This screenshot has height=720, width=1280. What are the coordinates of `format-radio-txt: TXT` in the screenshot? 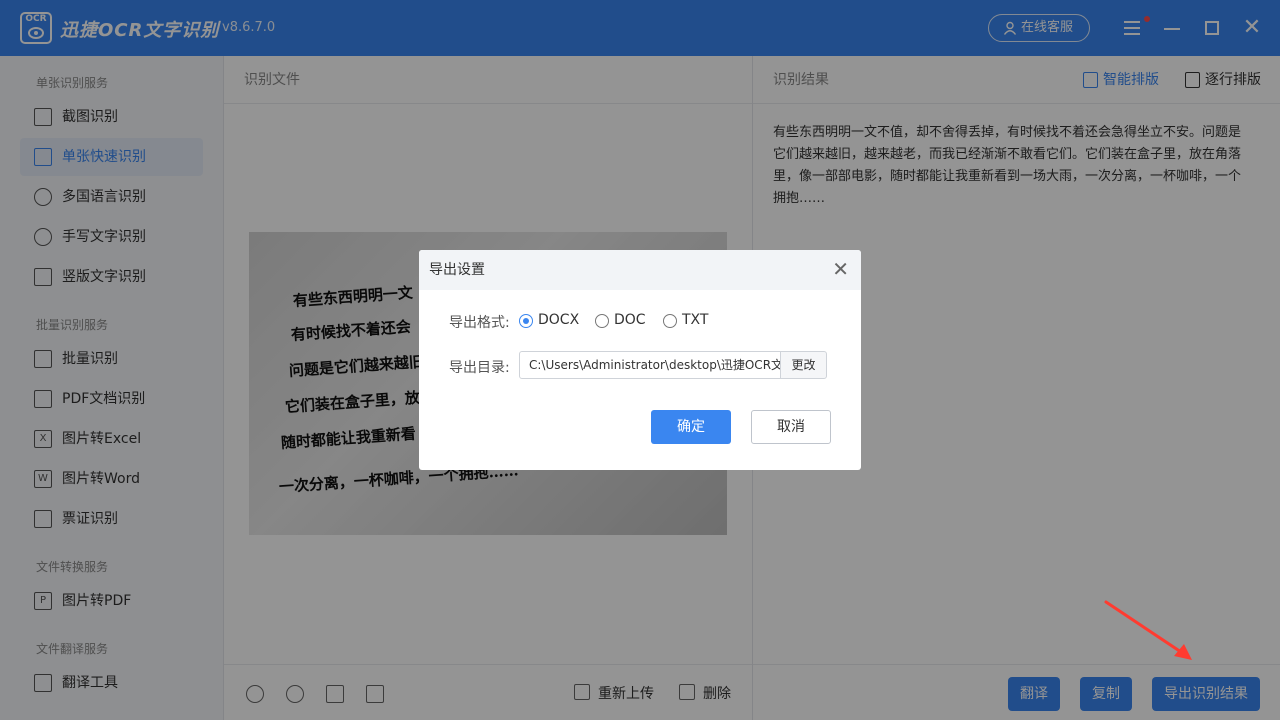 It's located at (685, 320).